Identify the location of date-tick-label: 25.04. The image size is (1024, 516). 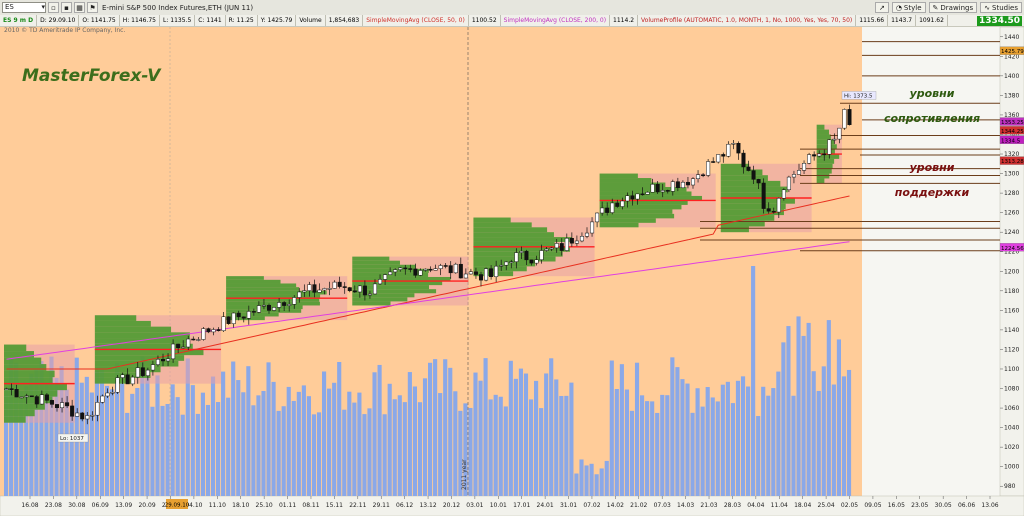
(826, 505).